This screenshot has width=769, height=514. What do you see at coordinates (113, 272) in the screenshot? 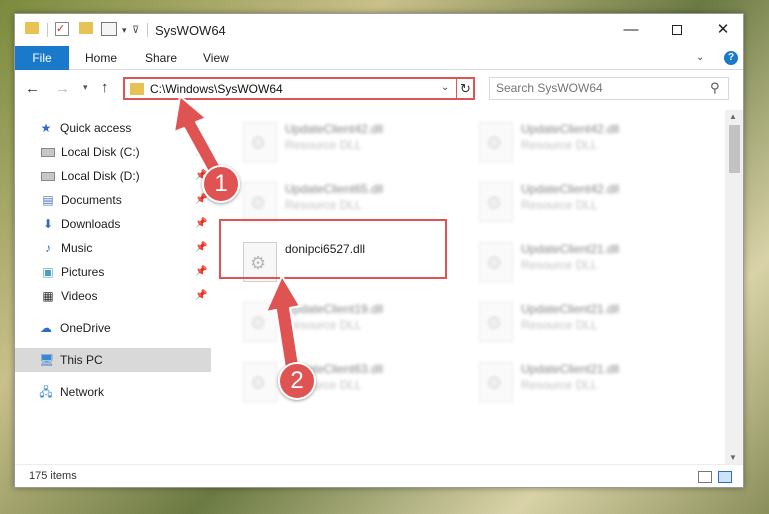
I see `sidebar-item-pictures: ▣ Pictures 📌` at bounding box center [113, 272].